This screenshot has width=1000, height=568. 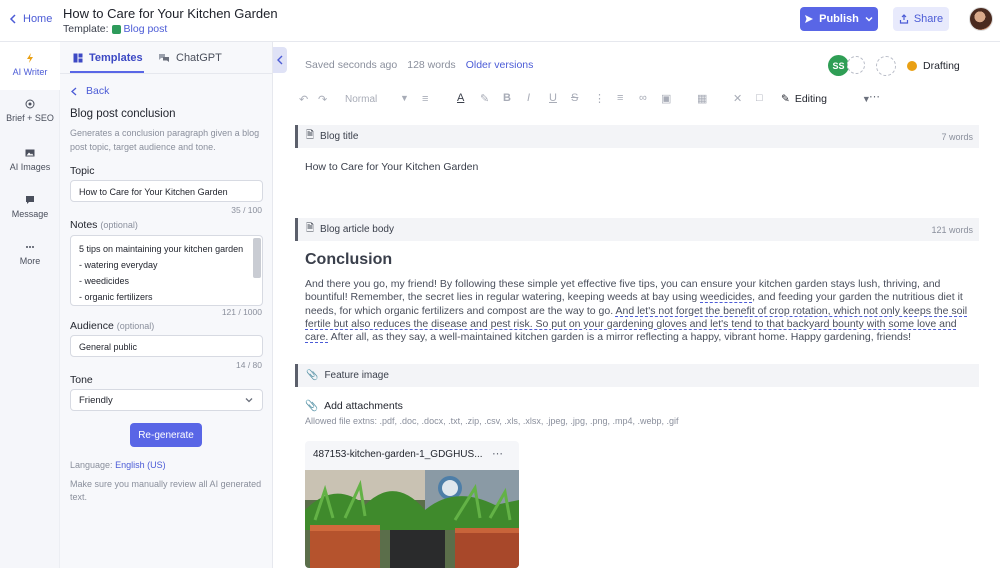 I want to click on publish-button: Publish, so click(x=839, y=19).